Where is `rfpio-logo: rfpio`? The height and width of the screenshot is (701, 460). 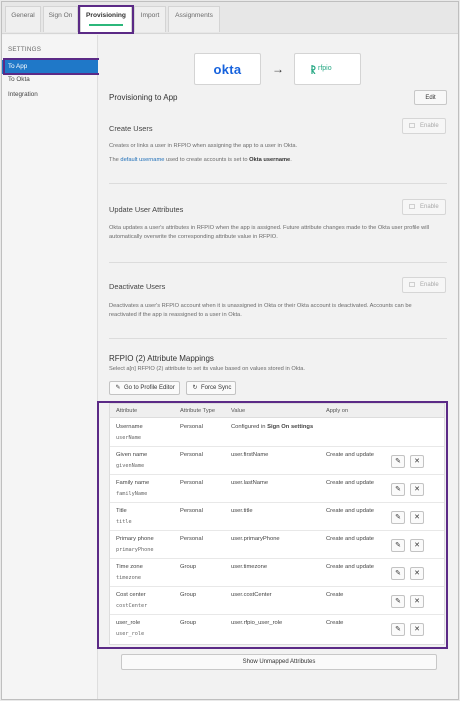
rfpio-logo: rfpio is located at coordinates (325, 68).